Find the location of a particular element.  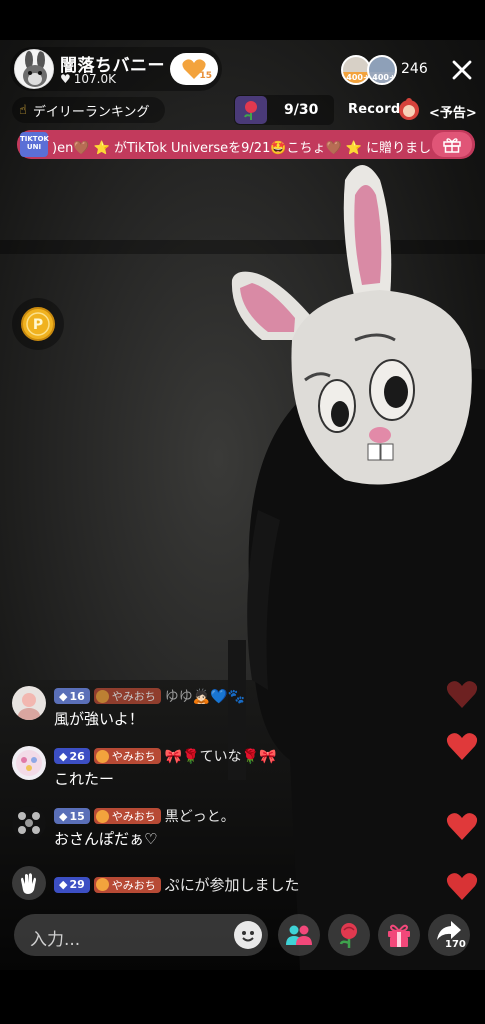

rose-gift-icon is located at coordinates (251, 110).